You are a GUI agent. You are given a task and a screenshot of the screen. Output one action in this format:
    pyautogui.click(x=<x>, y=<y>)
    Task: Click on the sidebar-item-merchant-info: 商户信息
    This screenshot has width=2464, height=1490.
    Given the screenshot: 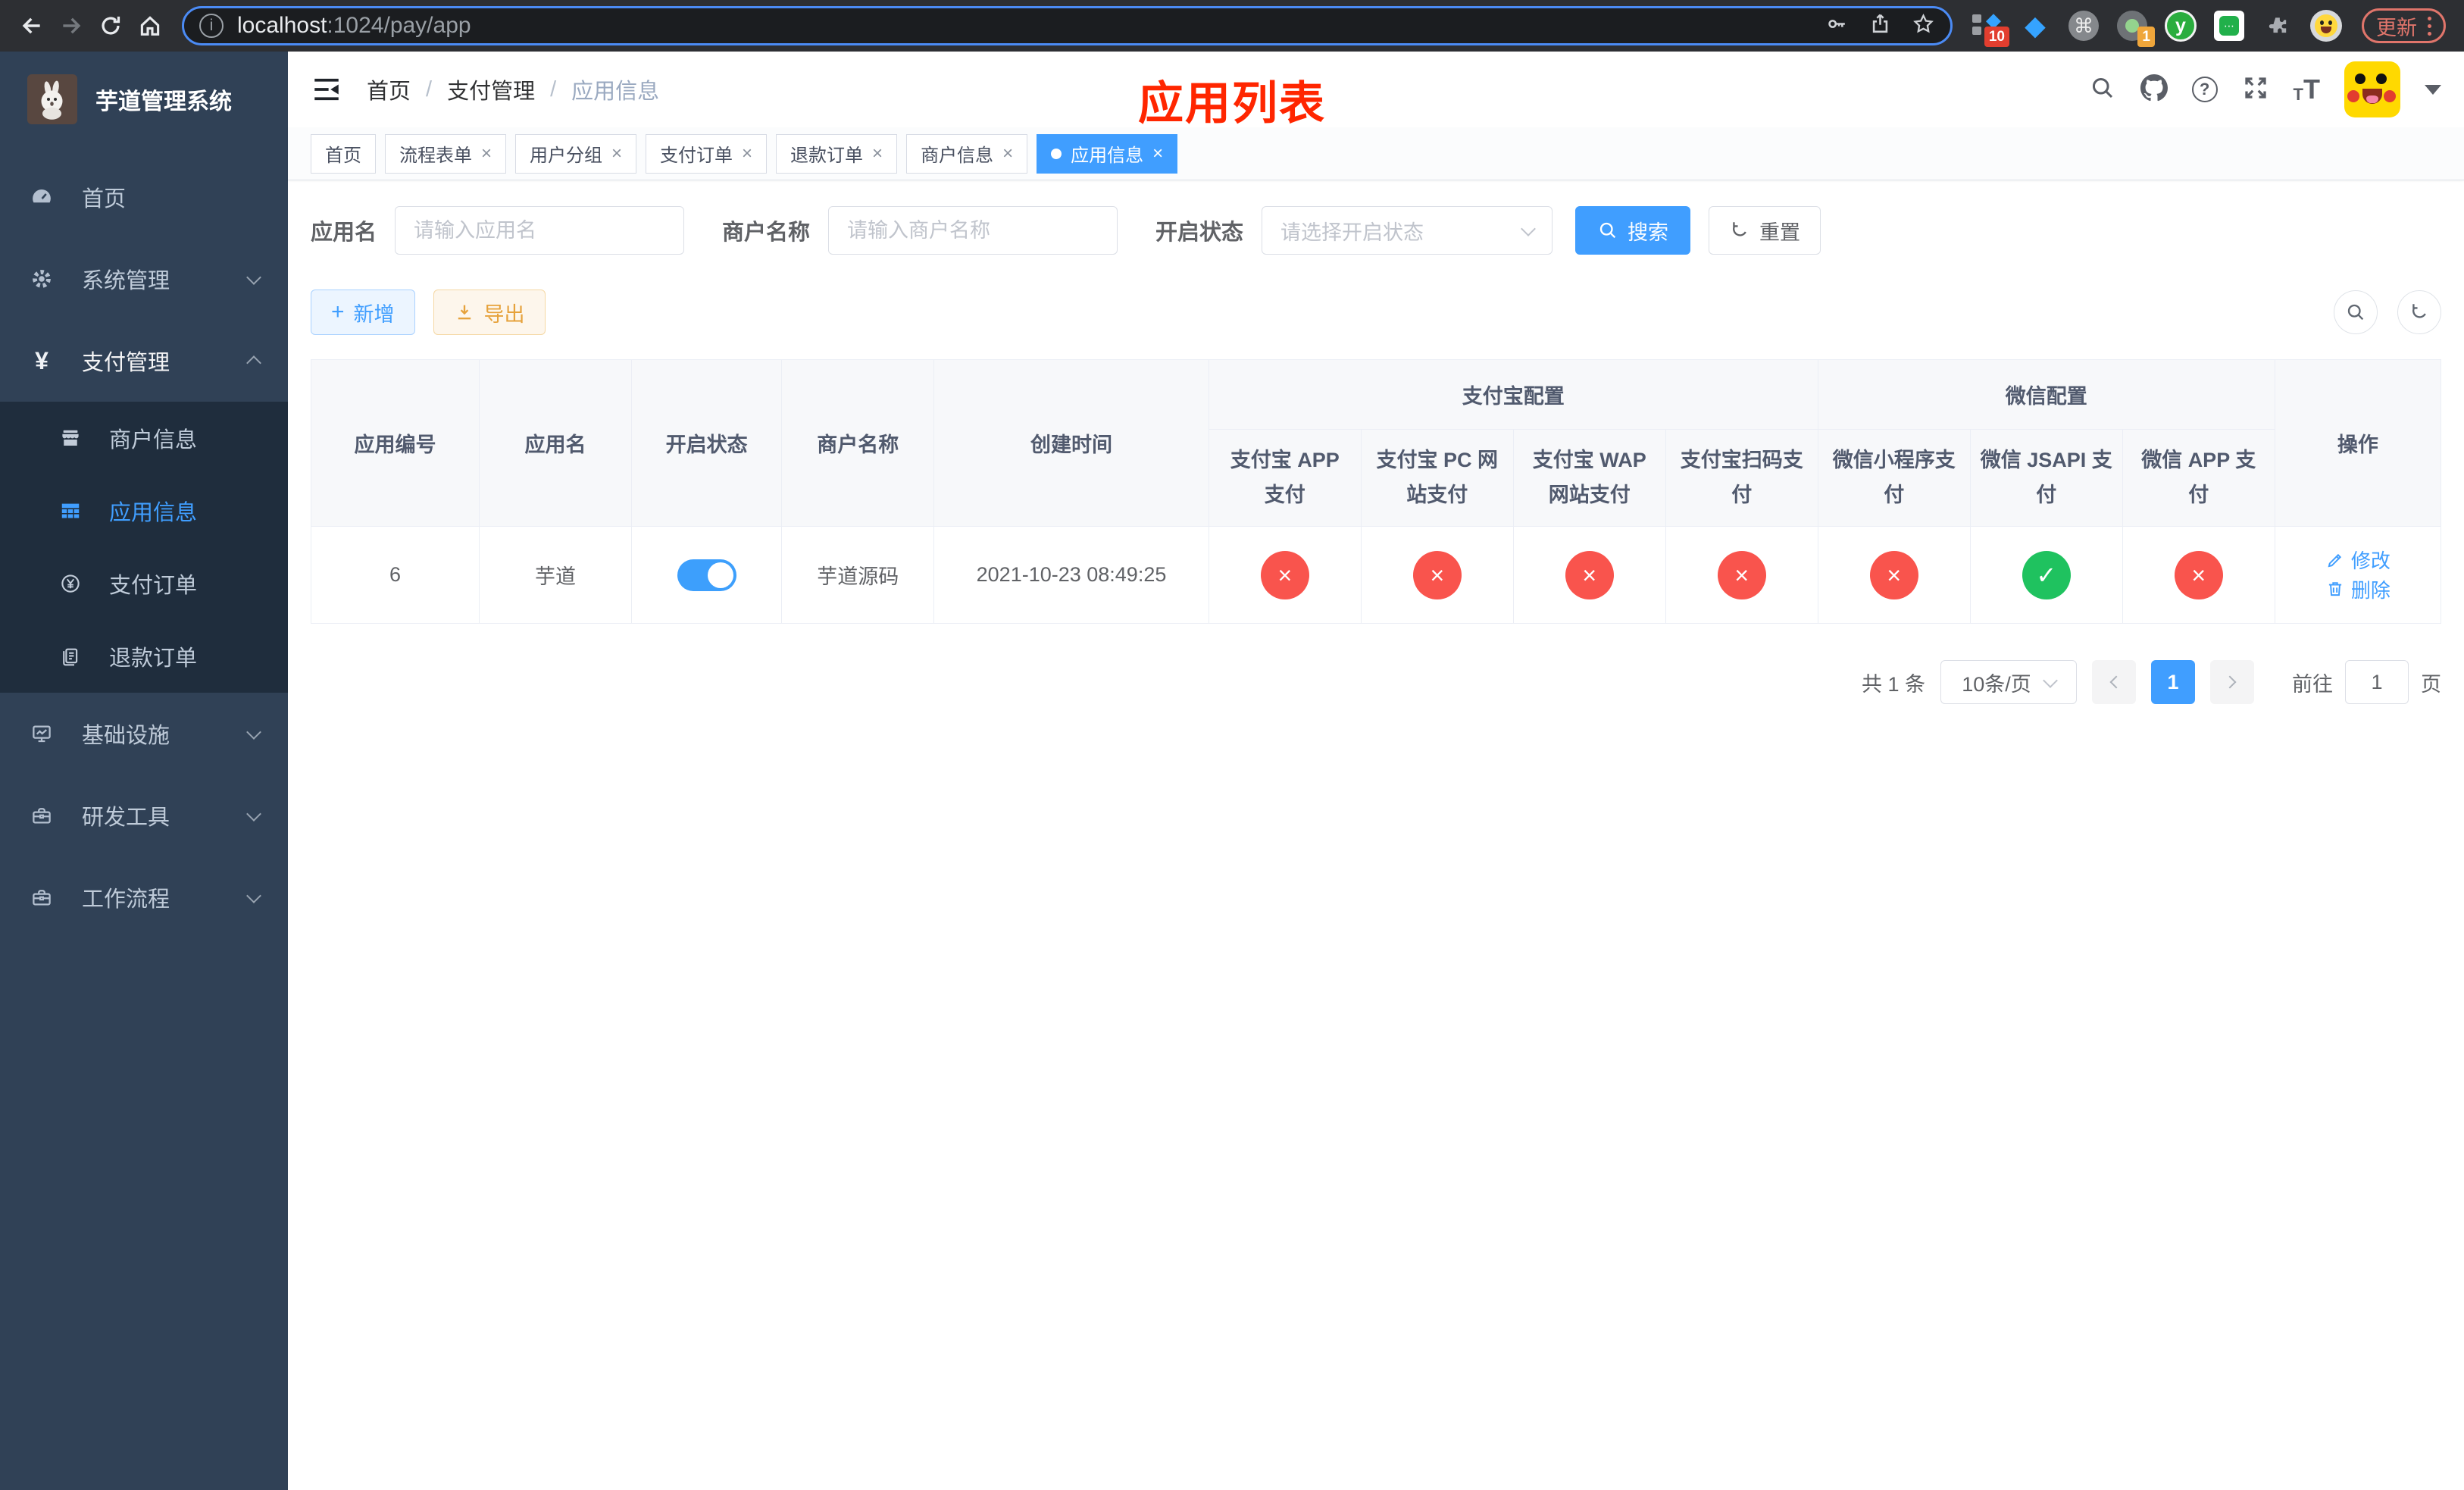 What is the action you would take?
    pyautogui.click(x=144, y=438)
    